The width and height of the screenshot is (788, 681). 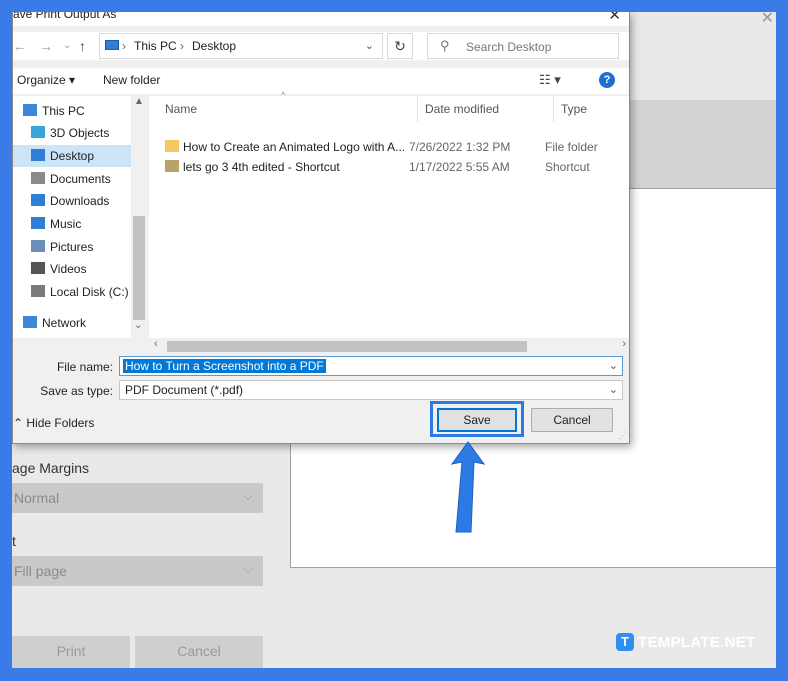 I want to click on file-list-horizontal-scrollbar: ‹ ›, so click(x=389, y=346).